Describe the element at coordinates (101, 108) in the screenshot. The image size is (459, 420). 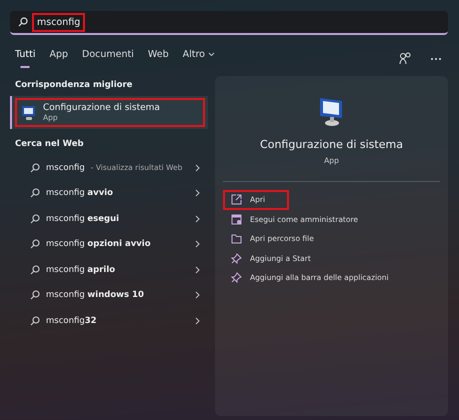
I see `result-title: Configurazione di sistema` at that location.